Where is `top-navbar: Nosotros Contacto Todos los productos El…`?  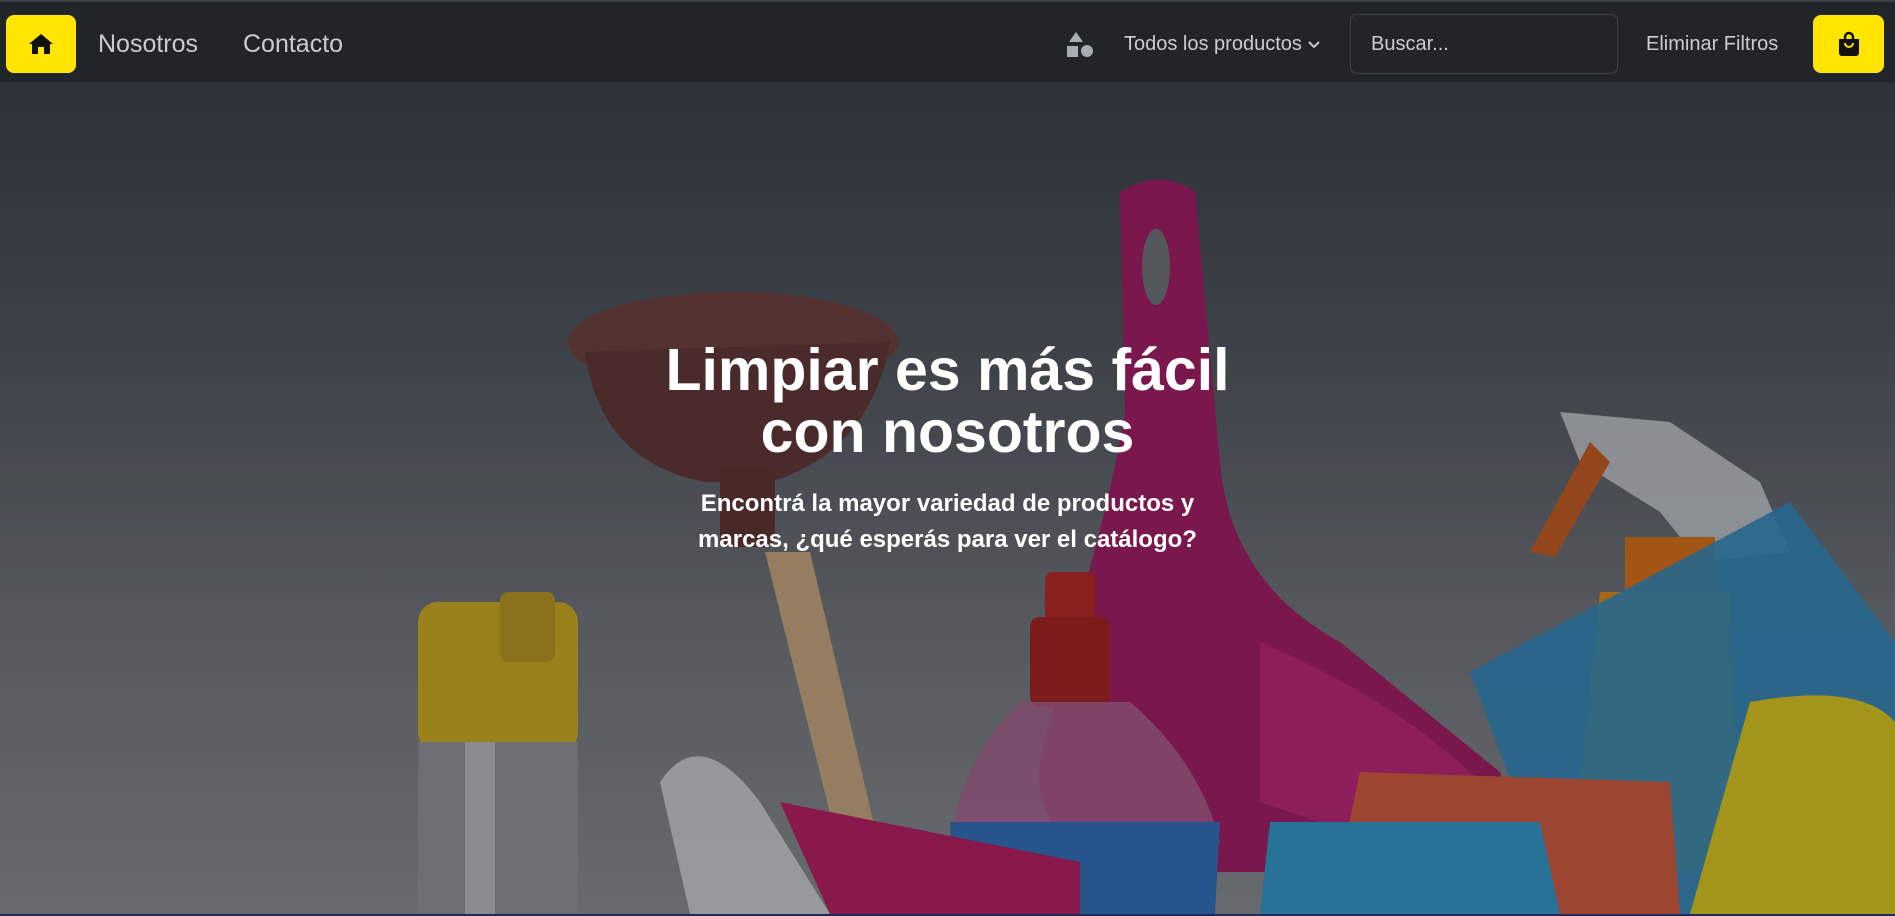 top-navbar: Nosotros Contacto Todos los productos El… is located at coordinates (947, 41).